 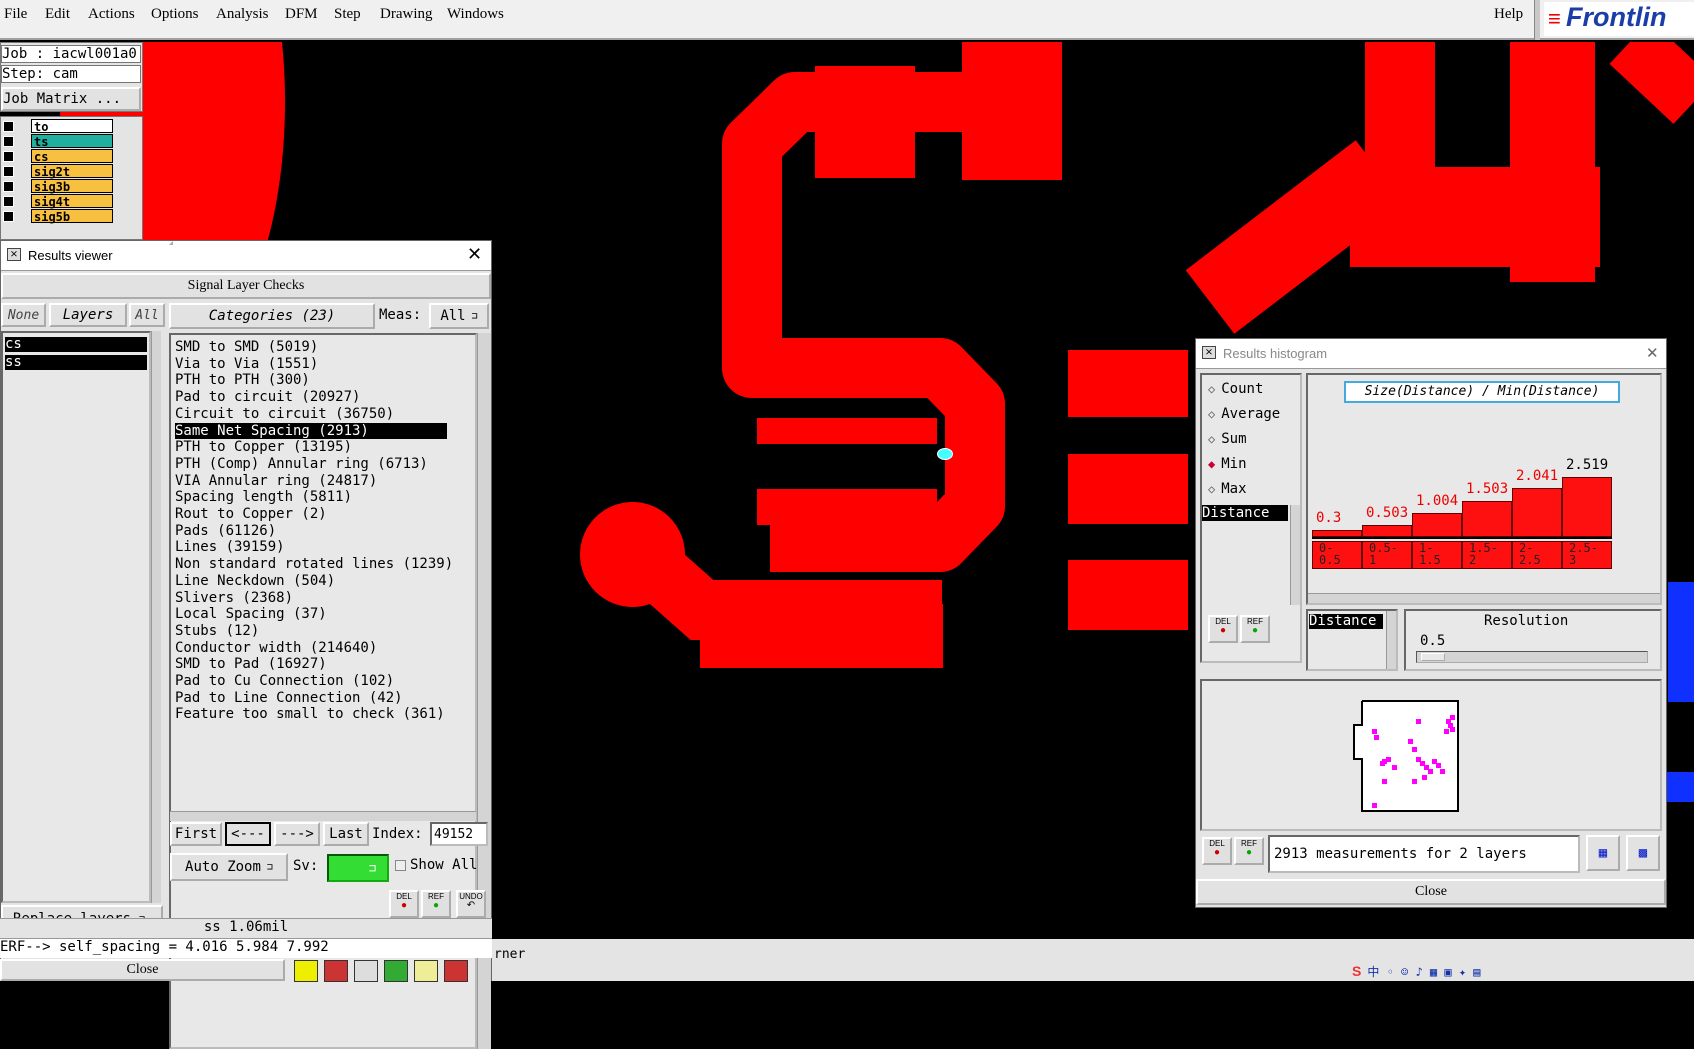 What do you see at coordinates (1227, 491) in the screenshot?
I see `histogram-option: ◇ Max` at bounding box center [1227, 491].